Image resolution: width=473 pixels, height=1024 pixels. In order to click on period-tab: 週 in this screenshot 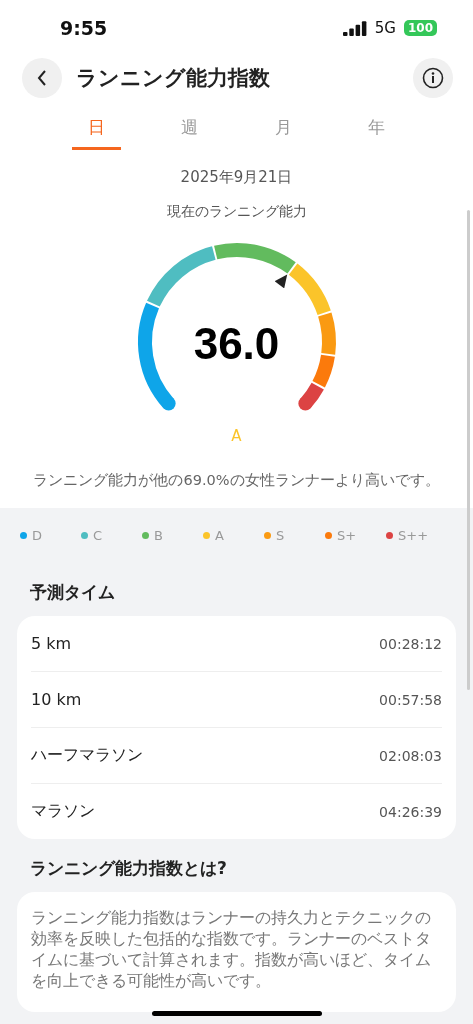, I will do `click(190, 133)`.